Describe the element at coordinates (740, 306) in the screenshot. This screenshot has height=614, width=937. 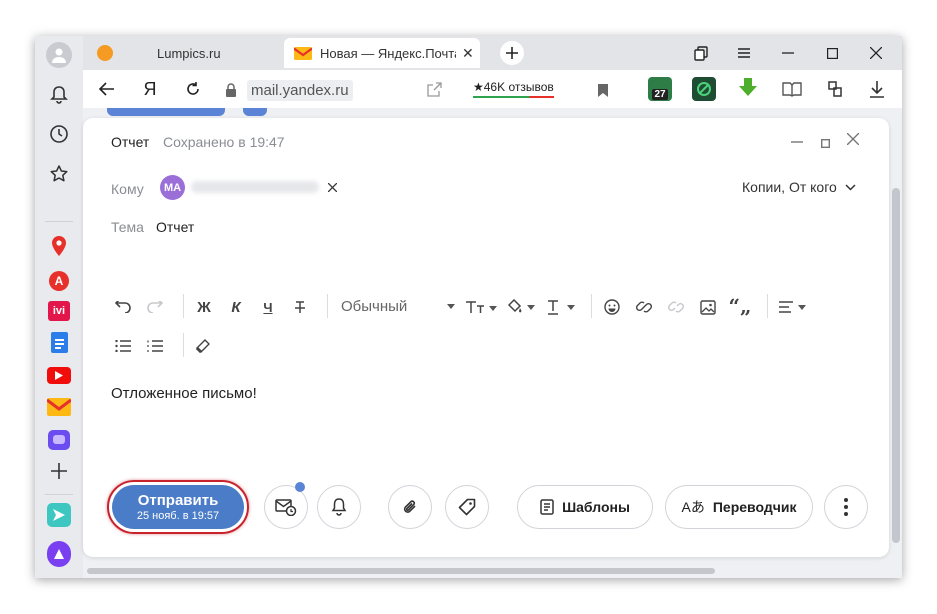
I see `quote-icon: “„` at that location.